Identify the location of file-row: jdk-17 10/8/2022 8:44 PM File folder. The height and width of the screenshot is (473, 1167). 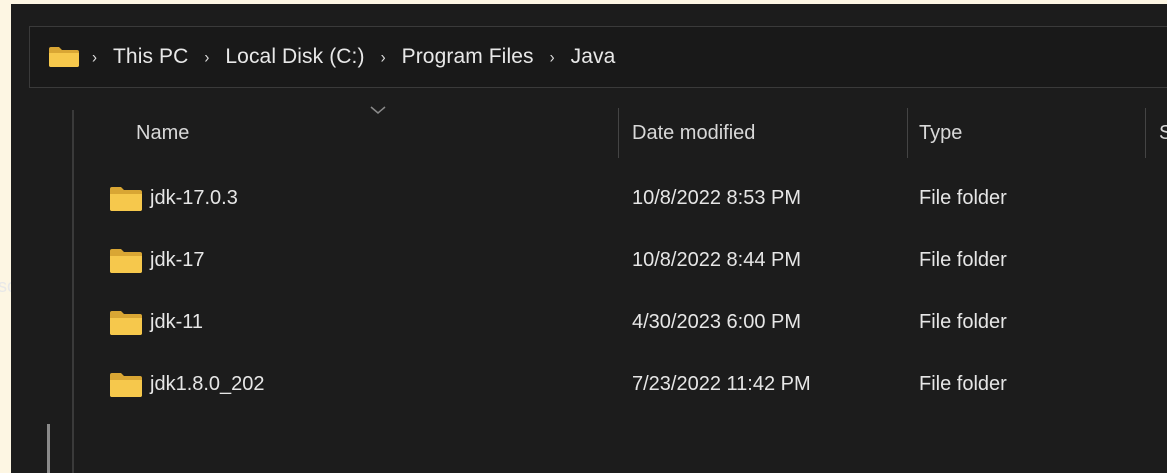
(620, 261).